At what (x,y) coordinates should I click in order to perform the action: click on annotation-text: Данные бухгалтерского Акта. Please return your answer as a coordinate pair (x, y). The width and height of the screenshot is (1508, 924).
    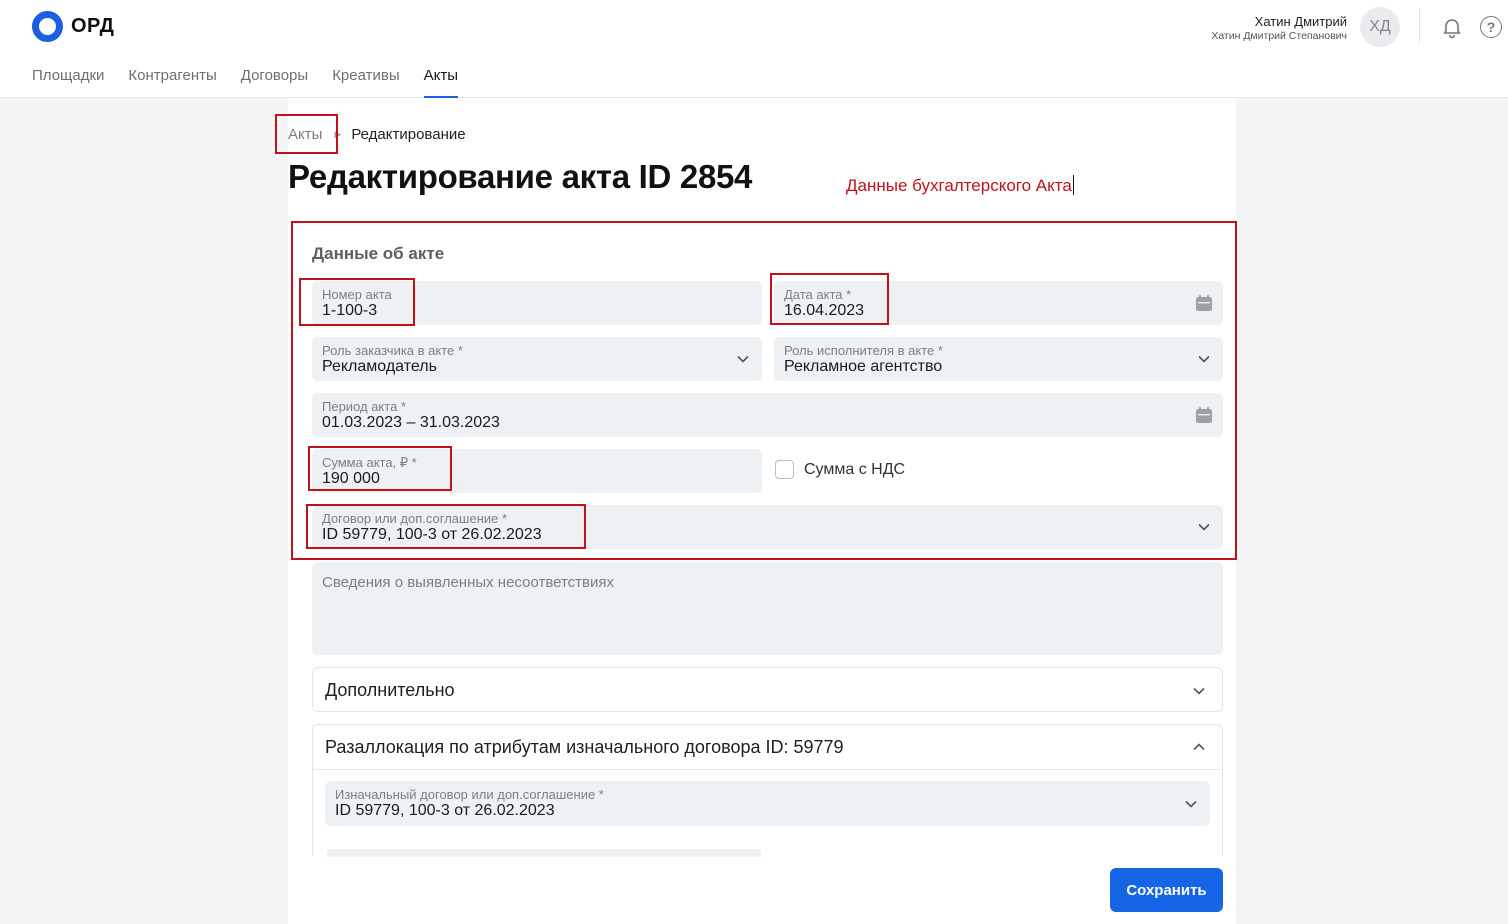
    Looking at the image, I should click on (960, 185).